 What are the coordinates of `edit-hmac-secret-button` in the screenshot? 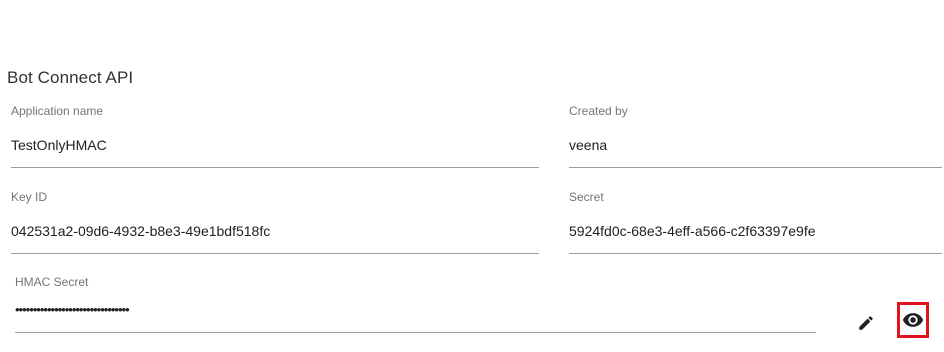 It's located at (866, 323).